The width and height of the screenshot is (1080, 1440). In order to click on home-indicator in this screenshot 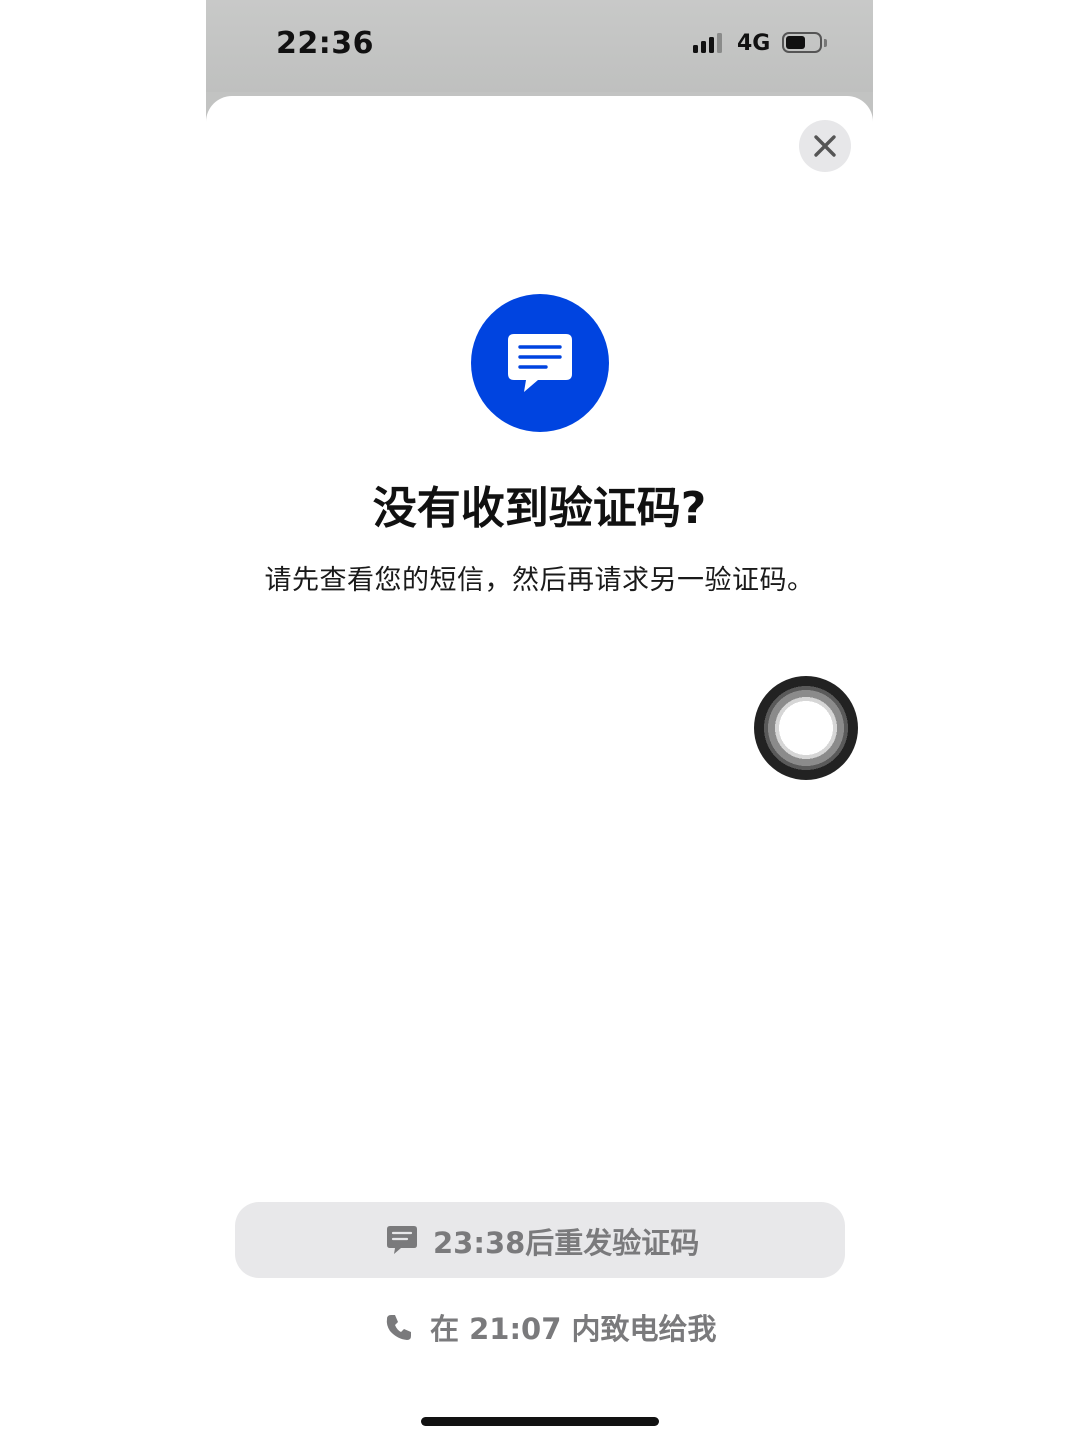, I will do `click(540, 1421)`.